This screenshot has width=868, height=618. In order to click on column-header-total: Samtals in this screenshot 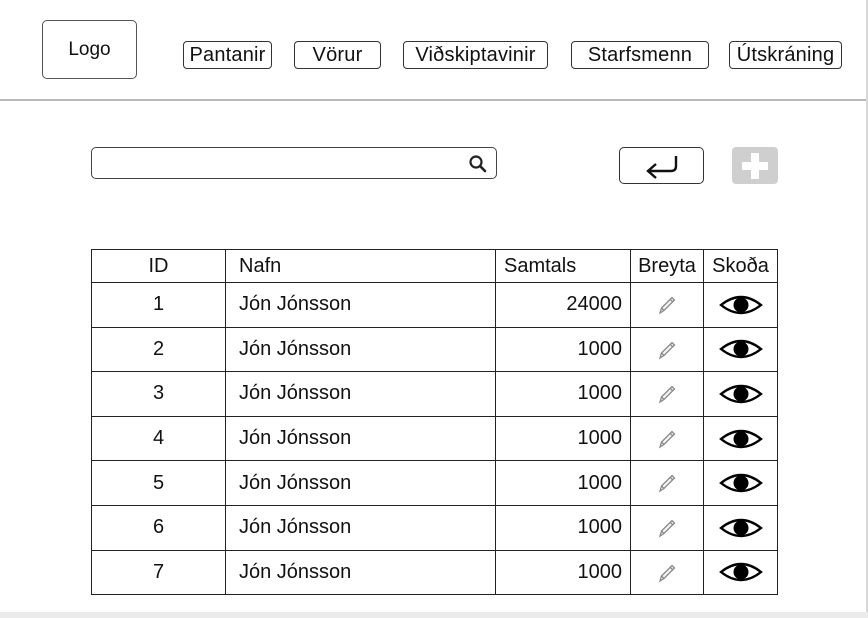, I will do `click(563, 266)`.